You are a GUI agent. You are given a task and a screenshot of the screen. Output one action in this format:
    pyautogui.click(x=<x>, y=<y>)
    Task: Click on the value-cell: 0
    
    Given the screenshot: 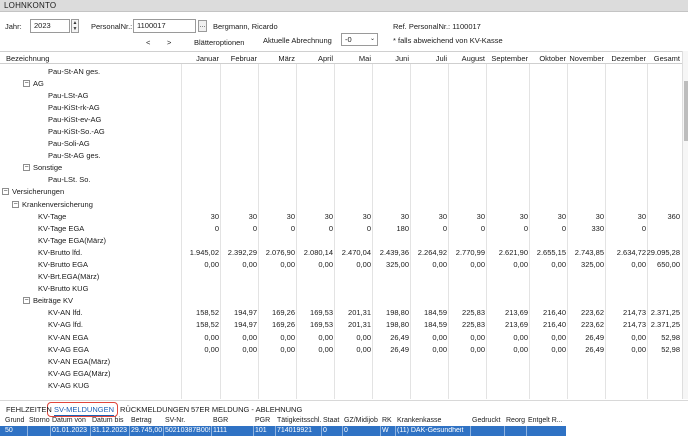 What is the action you would take?
    pyautogui.click(x=563, y=228)
    